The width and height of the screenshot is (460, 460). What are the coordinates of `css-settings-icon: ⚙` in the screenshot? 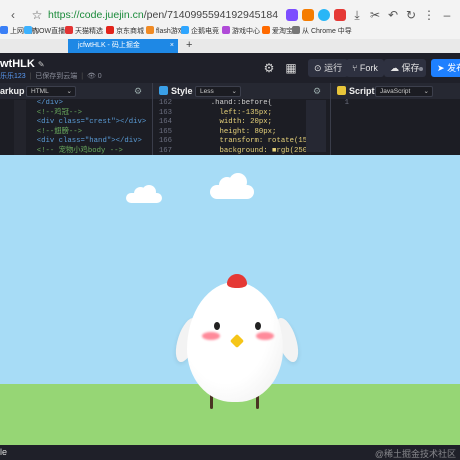 It's located at (317, 91).